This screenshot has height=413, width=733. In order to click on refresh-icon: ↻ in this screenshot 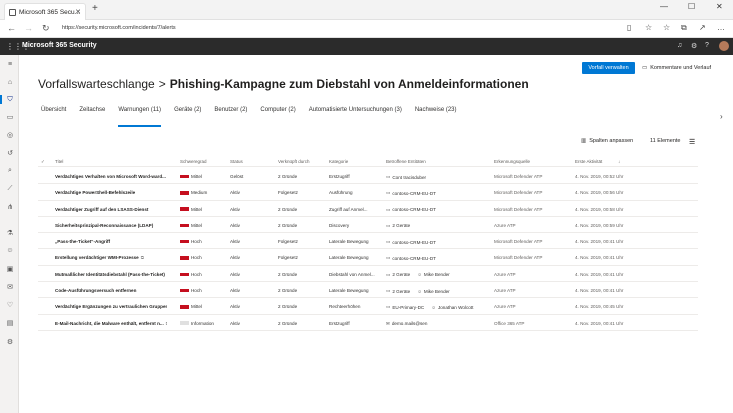, I will do `click(46, 28)`.